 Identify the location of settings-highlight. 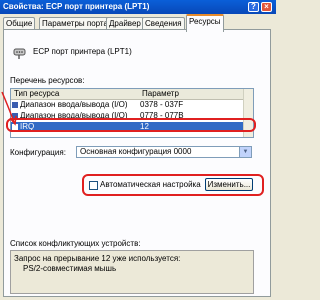
(173, 185).